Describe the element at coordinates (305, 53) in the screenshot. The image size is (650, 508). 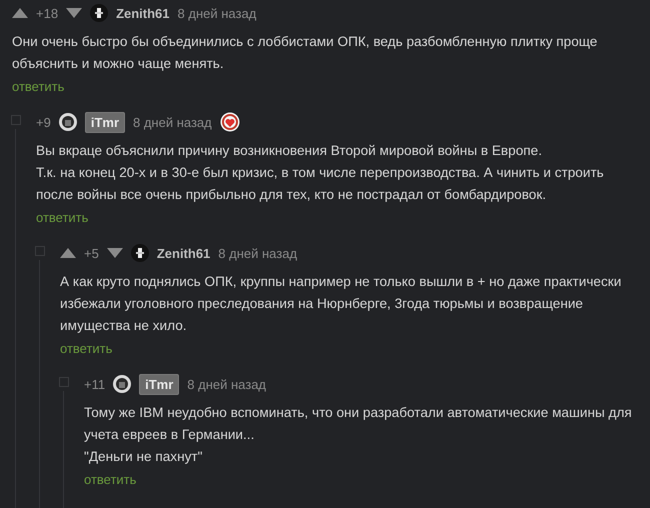
I see `comment-text: Они очень быстро бы объединились с лоббистами ОПК, ведь разбомбленную плитку проще объяснить и можно чаще менять.` at that location.